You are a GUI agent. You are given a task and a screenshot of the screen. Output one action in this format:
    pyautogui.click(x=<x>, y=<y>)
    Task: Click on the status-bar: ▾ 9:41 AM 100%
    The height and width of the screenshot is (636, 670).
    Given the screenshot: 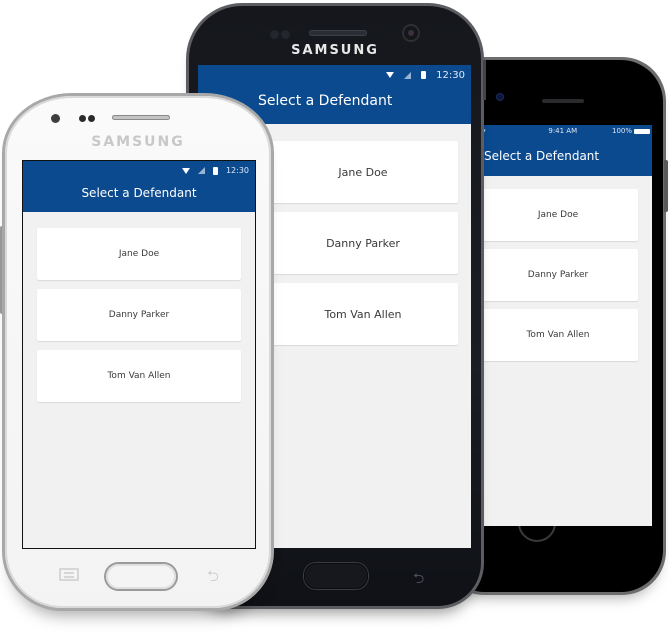 What is the action you would take?
    pyautogui.click(x=561, y=131)
    